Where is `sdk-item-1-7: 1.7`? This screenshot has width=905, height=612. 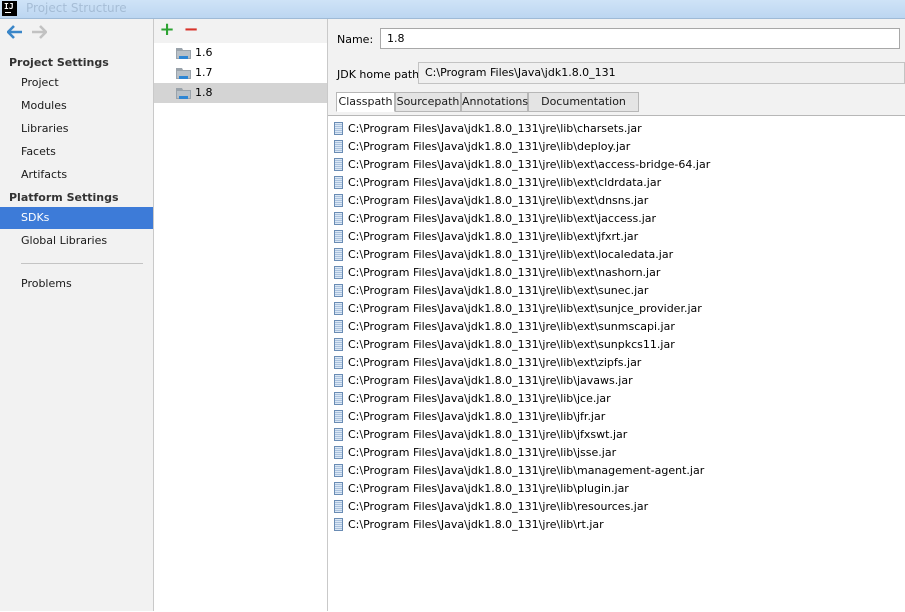 sdk-item-1-7: 1.7 is located at coordinates (240, 73).